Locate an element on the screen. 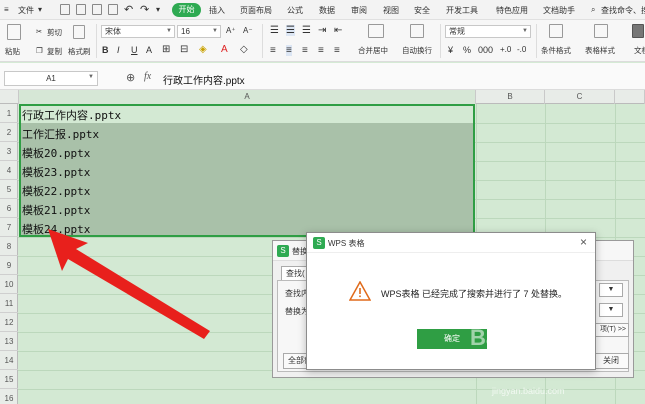 The width and height of the screenshot is (645, 404). row-number: 13 is located at coordinates (9, 341).